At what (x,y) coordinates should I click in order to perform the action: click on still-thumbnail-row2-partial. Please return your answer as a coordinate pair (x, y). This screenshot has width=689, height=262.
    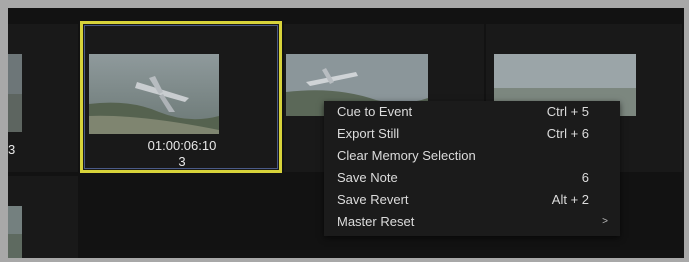
    Looking at the image, I should click on (43, 217).